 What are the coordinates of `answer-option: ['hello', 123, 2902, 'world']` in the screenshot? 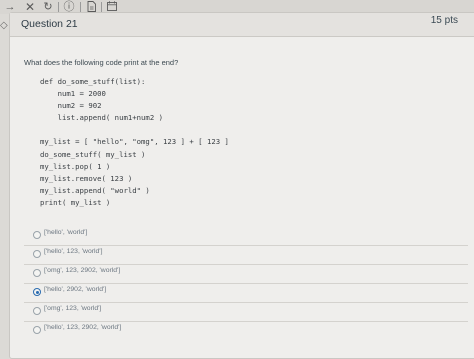 It's located at (246, 330).